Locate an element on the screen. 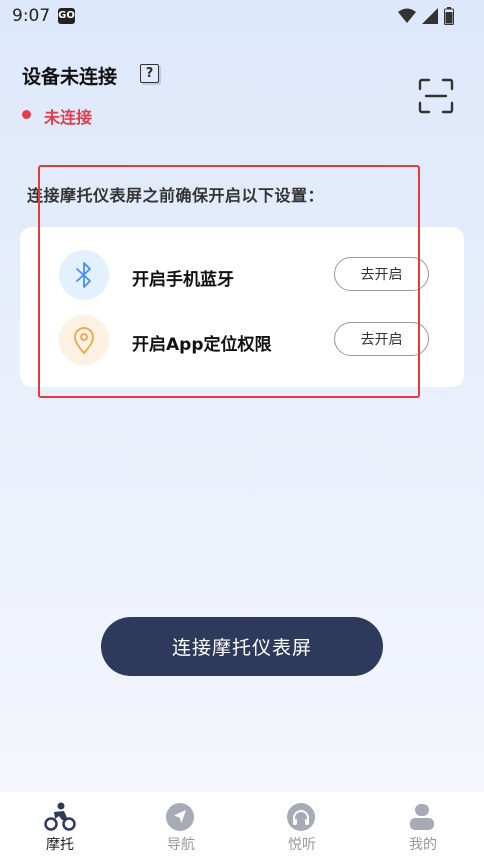  status-icons is located at coordinates (426, 16).